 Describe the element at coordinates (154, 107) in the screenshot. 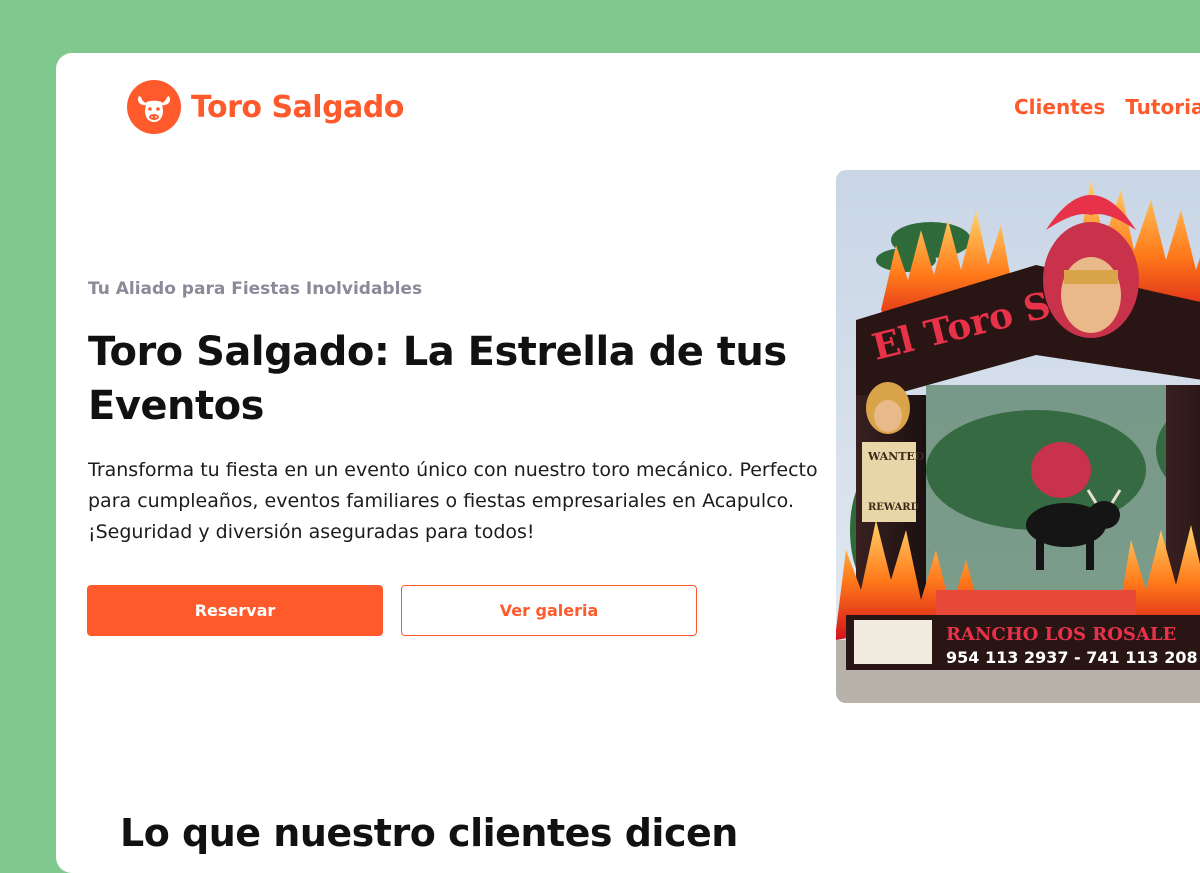

I see `bull-head-icon` at that location.